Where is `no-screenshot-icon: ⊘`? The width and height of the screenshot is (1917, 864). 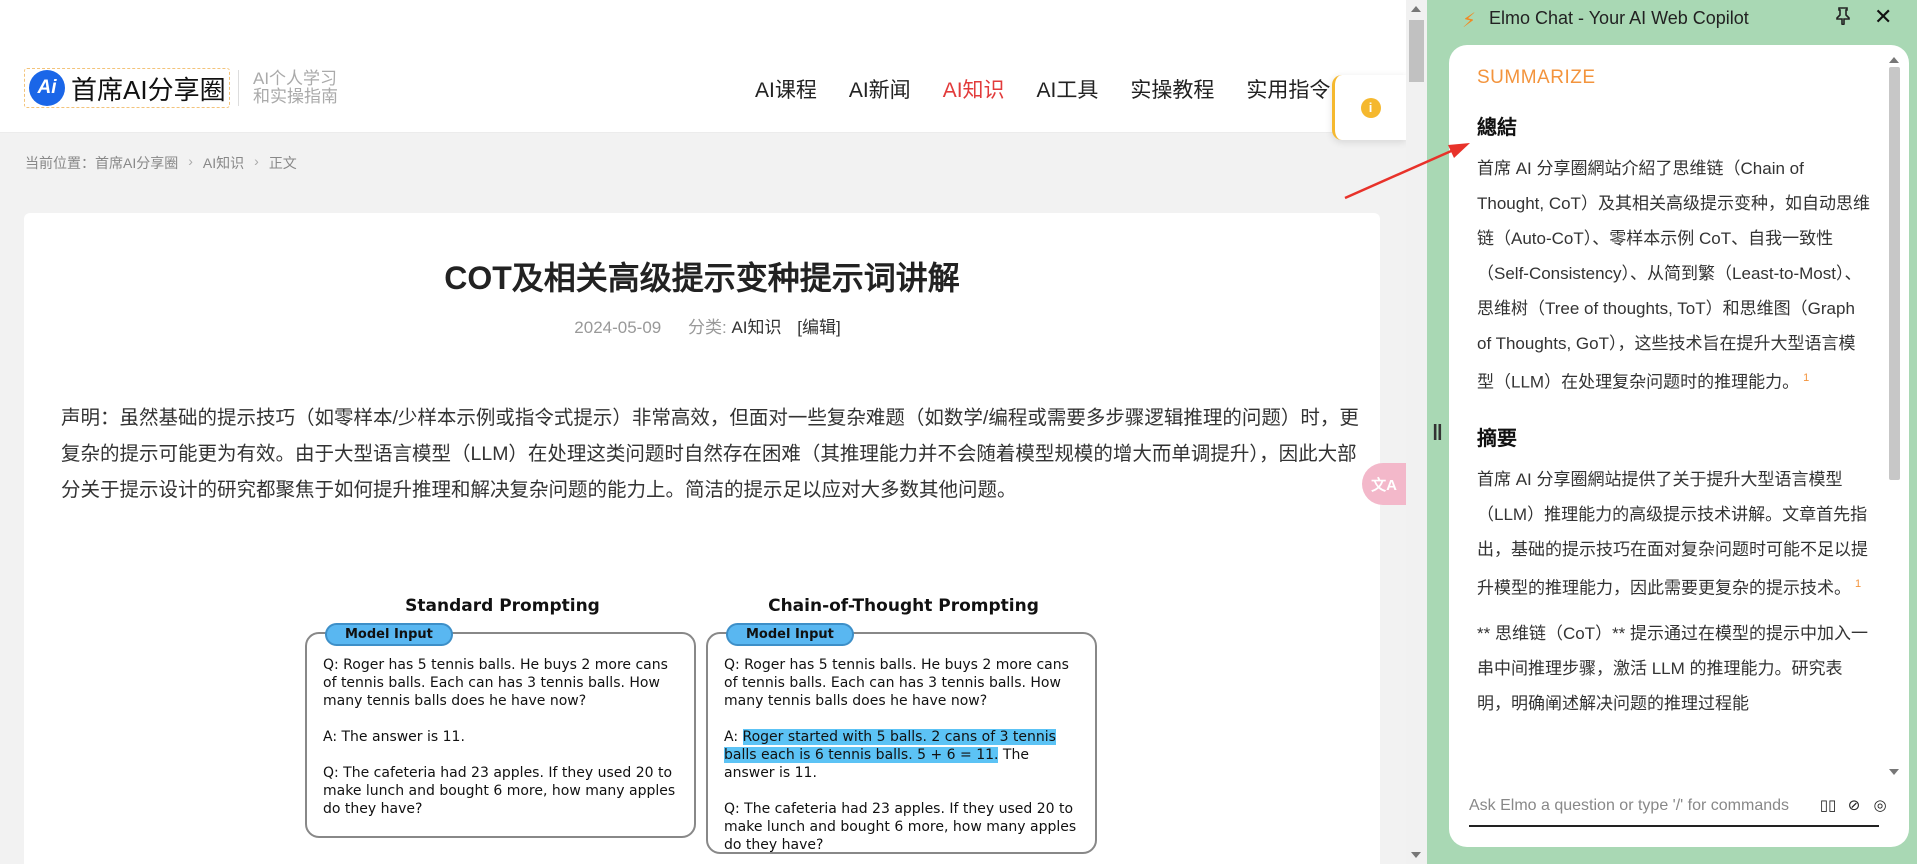
no-screenshot-icon: ⊘ is located at coordinates (1854, 805).